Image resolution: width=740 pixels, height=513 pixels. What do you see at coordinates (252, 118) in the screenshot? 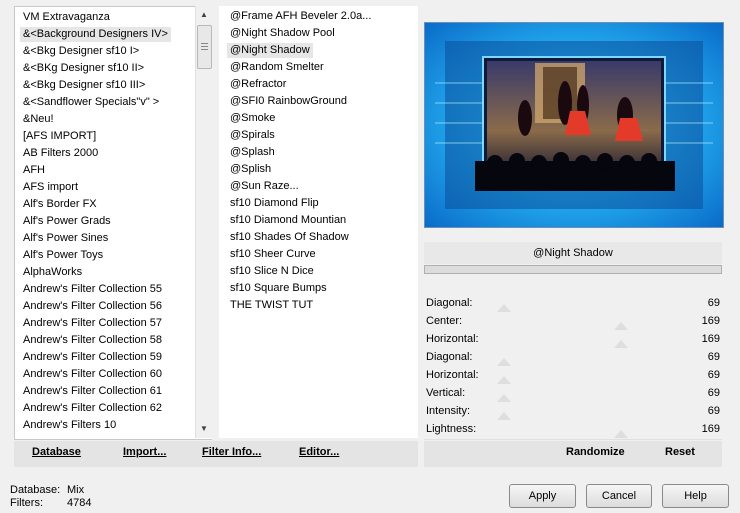
I see `filter-item: @Smoke` at bounding box center [252, 118].